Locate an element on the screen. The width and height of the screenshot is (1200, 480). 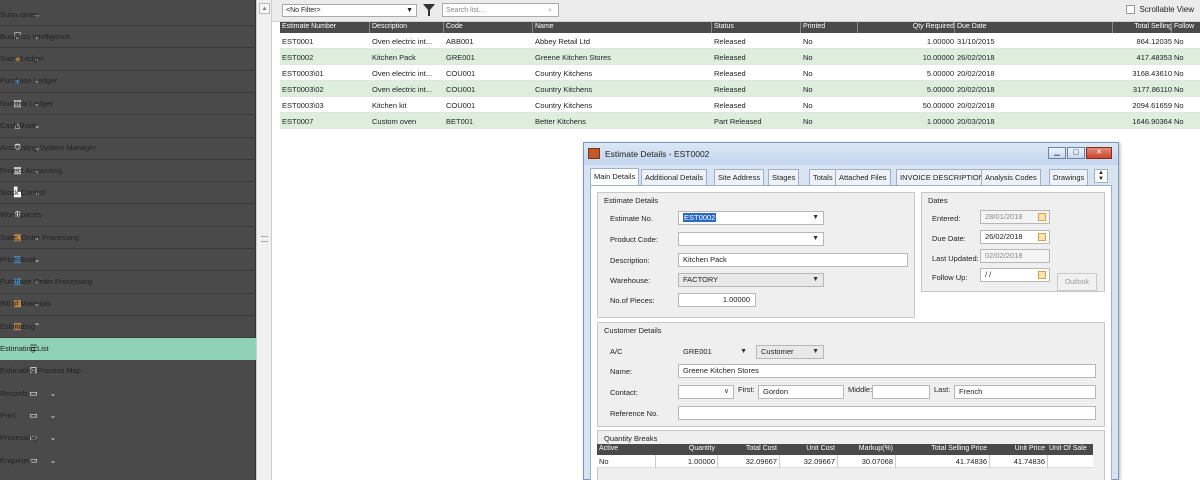
column-header-estimate-number: Estimate Number is located at coordinates (309, 26).